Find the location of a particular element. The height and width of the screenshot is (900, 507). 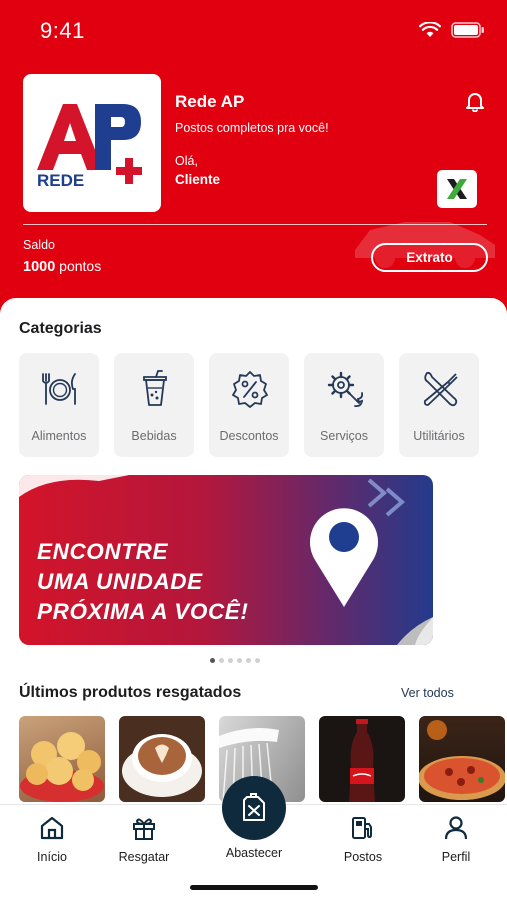

gear-wrench-icon is located at coordinates (345, 389).